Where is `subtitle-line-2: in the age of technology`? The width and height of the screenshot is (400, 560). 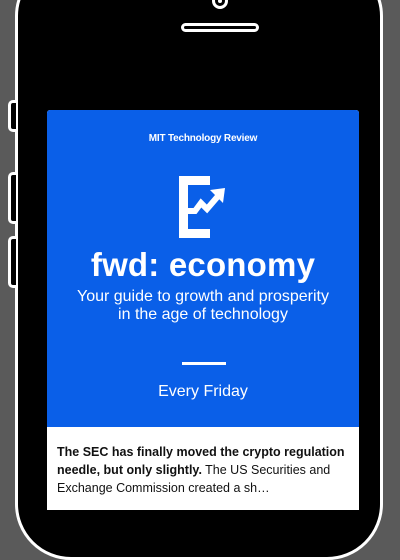 subtitle-line-2: in the age of technology is located at coordinates (203, 314).